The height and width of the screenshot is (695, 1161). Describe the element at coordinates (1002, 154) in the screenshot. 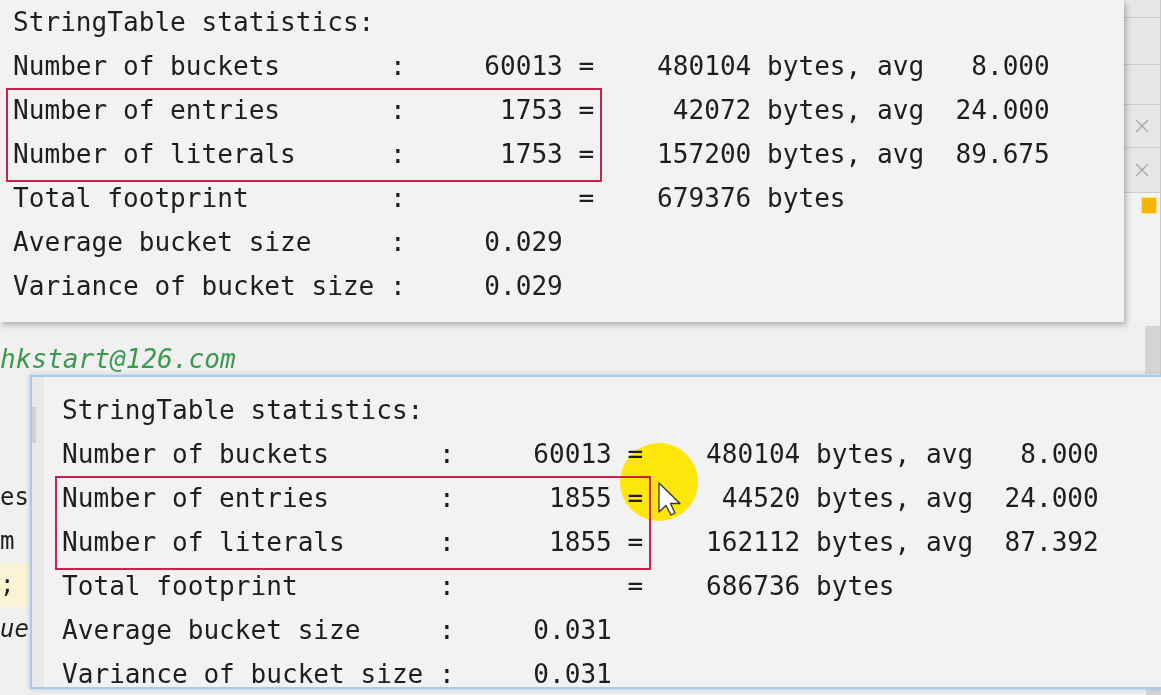

I see `average-value: 89.675` at that location.